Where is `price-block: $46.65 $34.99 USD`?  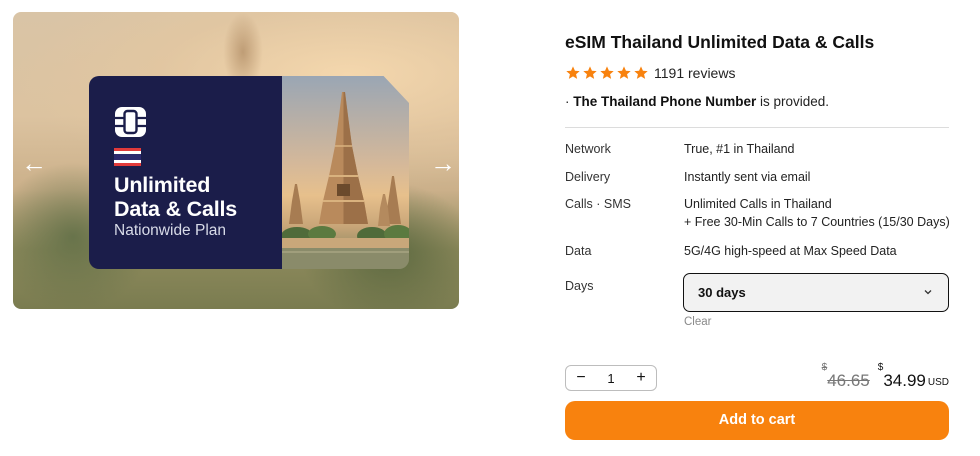
price-block: $46.65 $34.99 USD is located at coordinates (885, 376).